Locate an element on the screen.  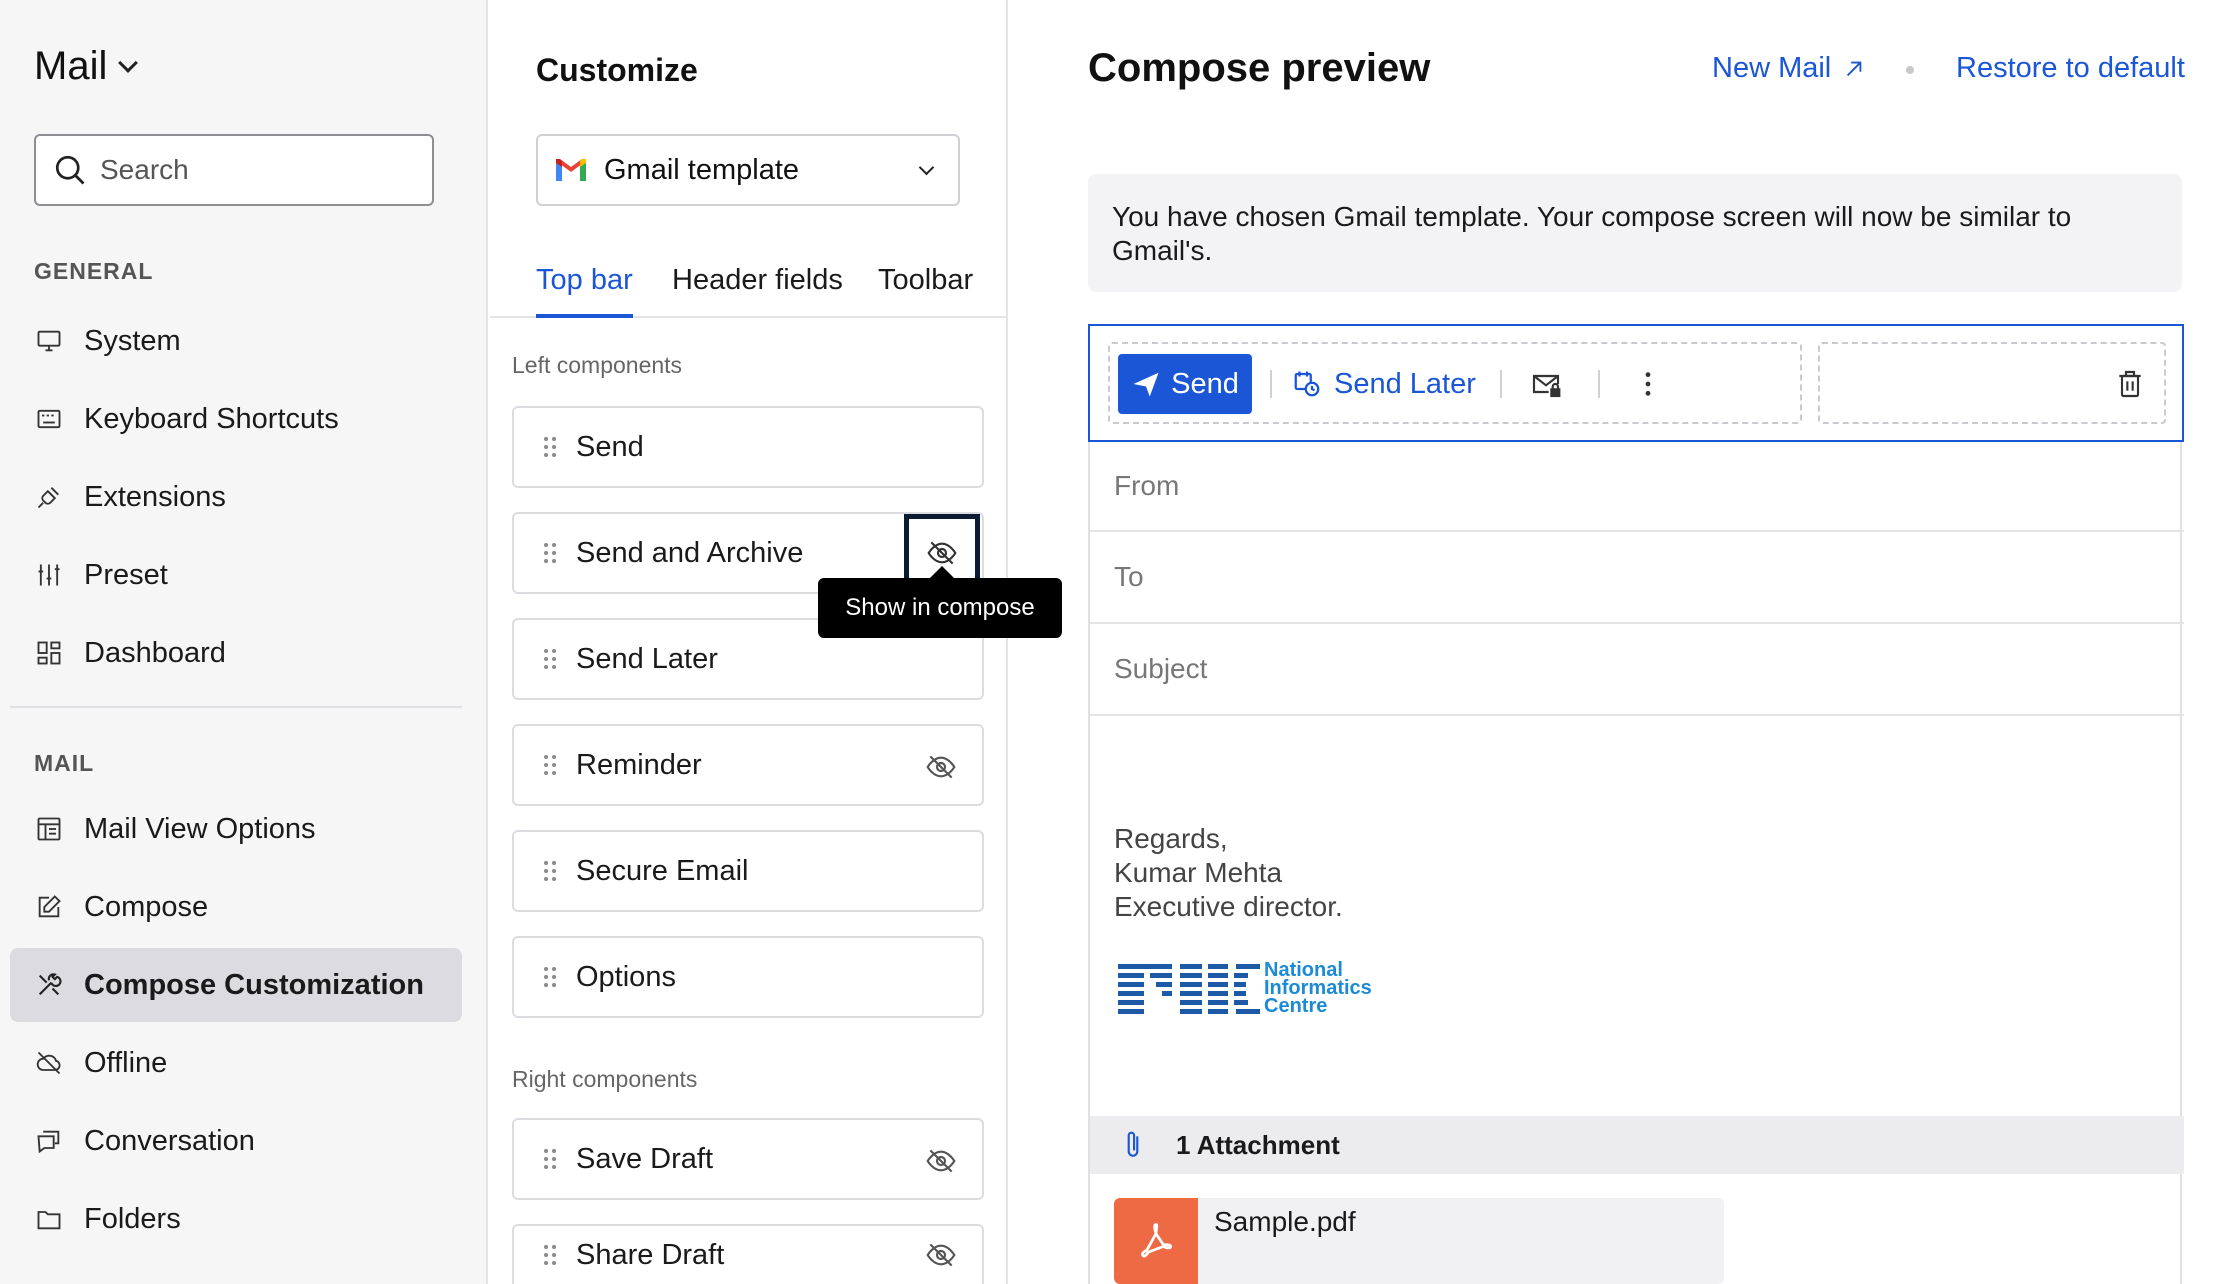
signature-line: Kumar Mehta is located at coordinates (1198, 872).